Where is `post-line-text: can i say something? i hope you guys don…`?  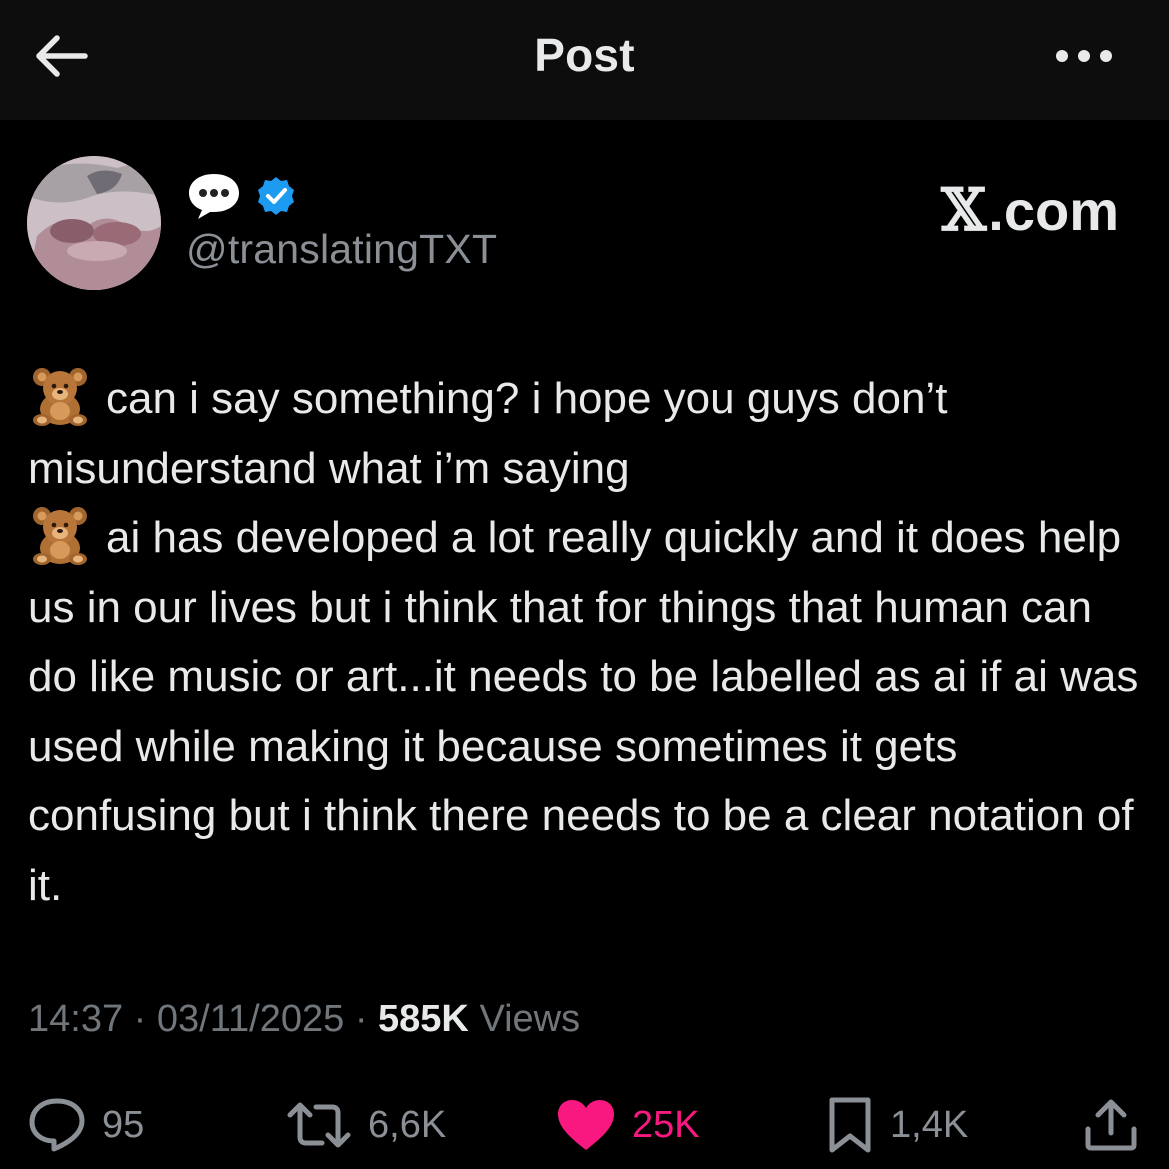
post-line-text: can i say something? i hope you guys don… is located at coordinates (488, 433).